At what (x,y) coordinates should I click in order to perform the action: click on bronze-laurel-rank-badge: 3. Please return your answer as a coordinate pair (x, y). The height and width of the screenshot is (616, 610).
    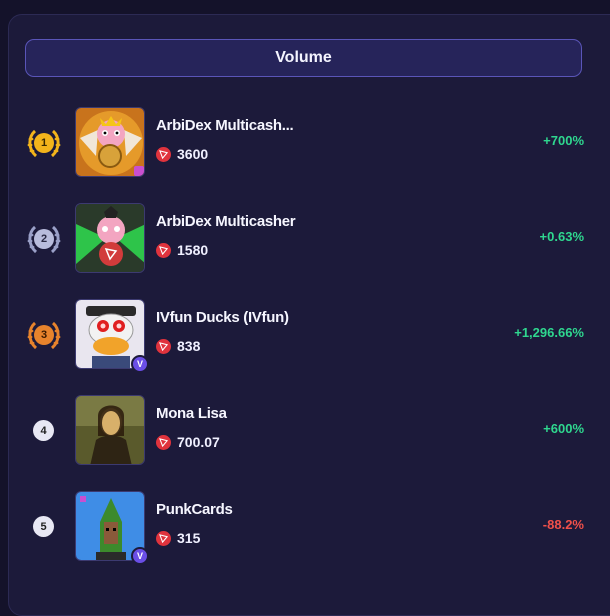
    Looking at the image, I should click on (44, 335).